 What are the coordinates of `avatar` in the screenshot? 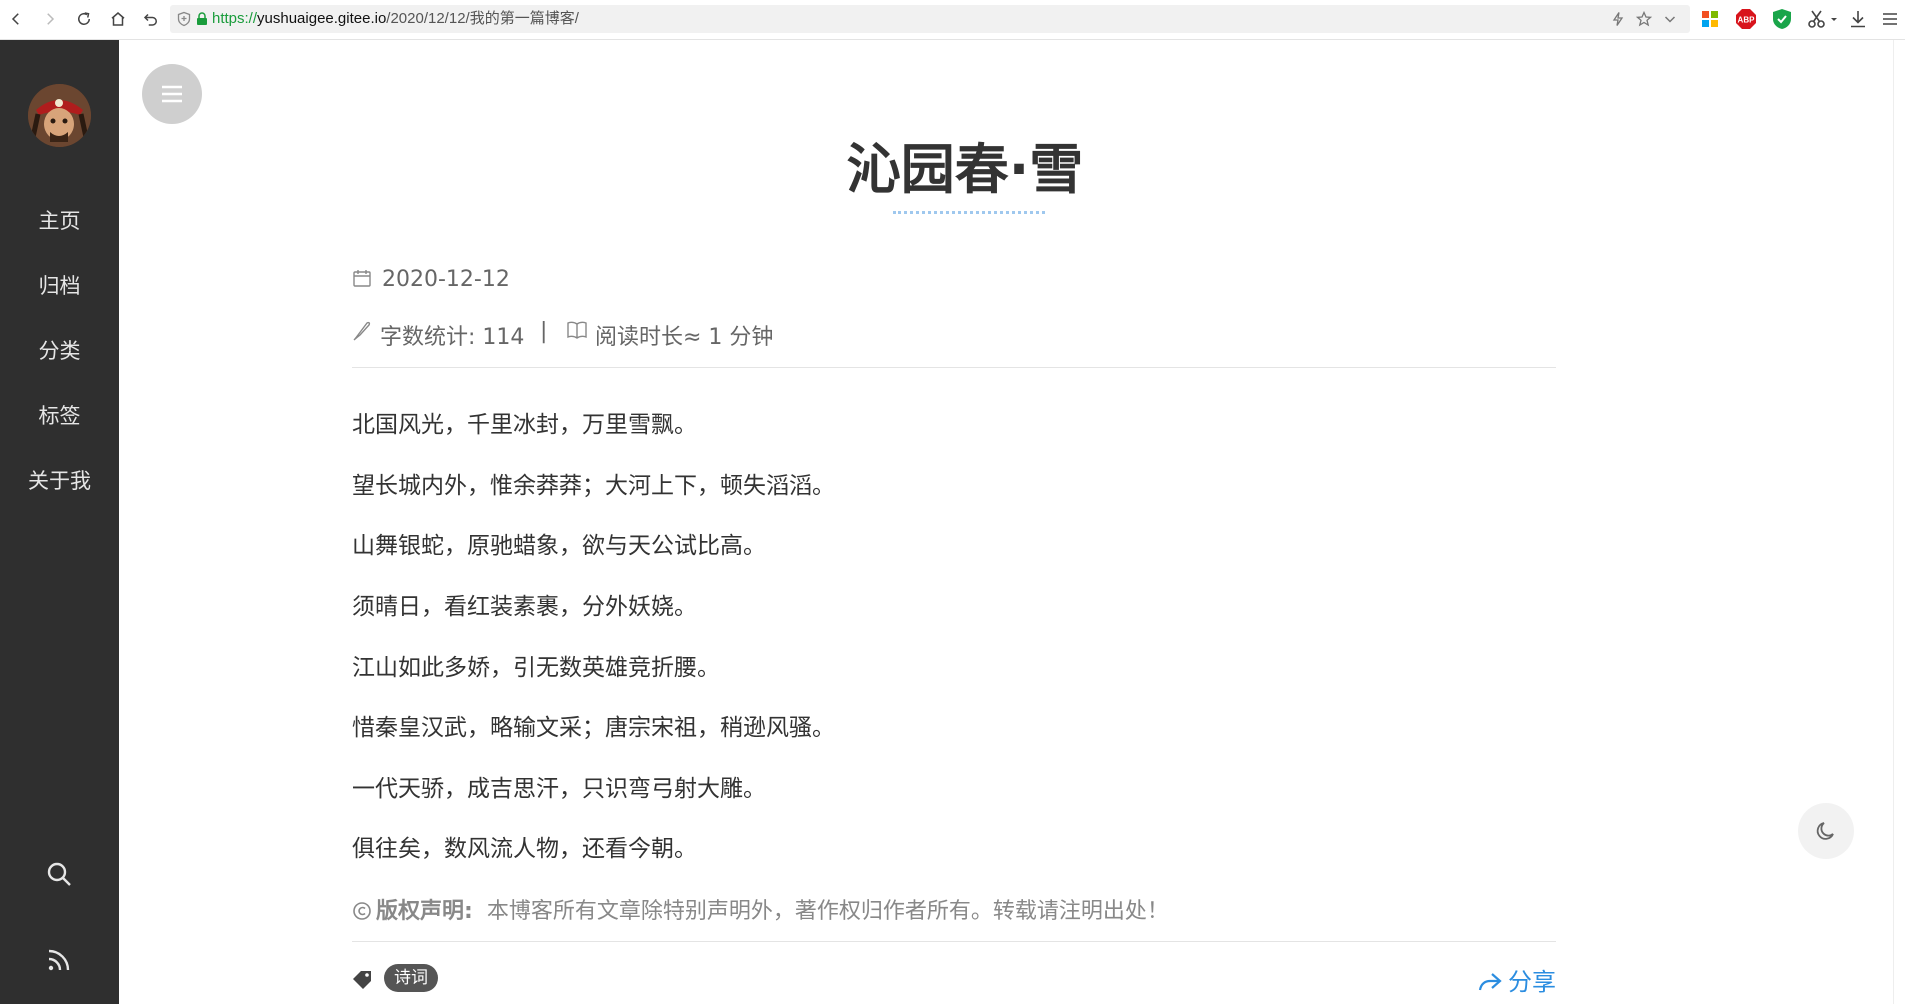 It's located at (59, 115).